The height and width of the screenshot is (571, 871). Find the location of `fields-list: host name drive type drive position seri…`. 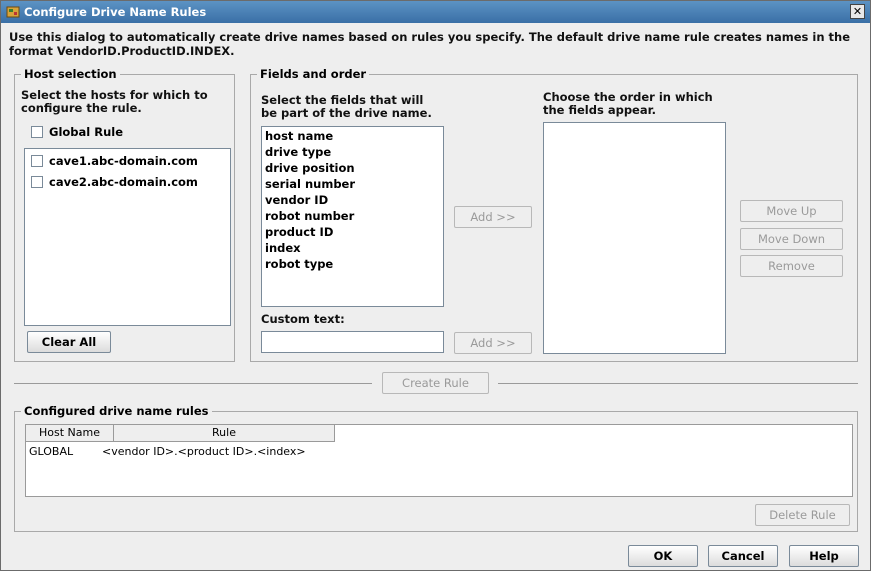

fields-list: host name drive type drive position seri… is located at coordinates (352, 216).